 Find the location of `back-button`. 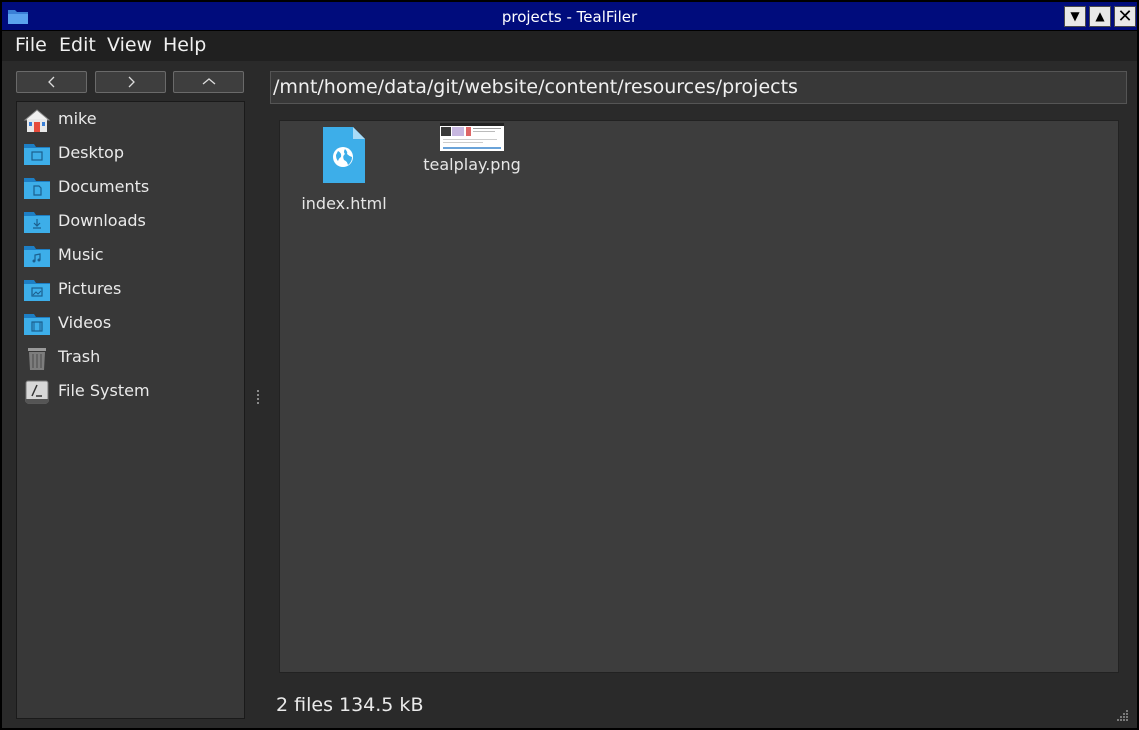

back-button is located at coordinates (51, 82).